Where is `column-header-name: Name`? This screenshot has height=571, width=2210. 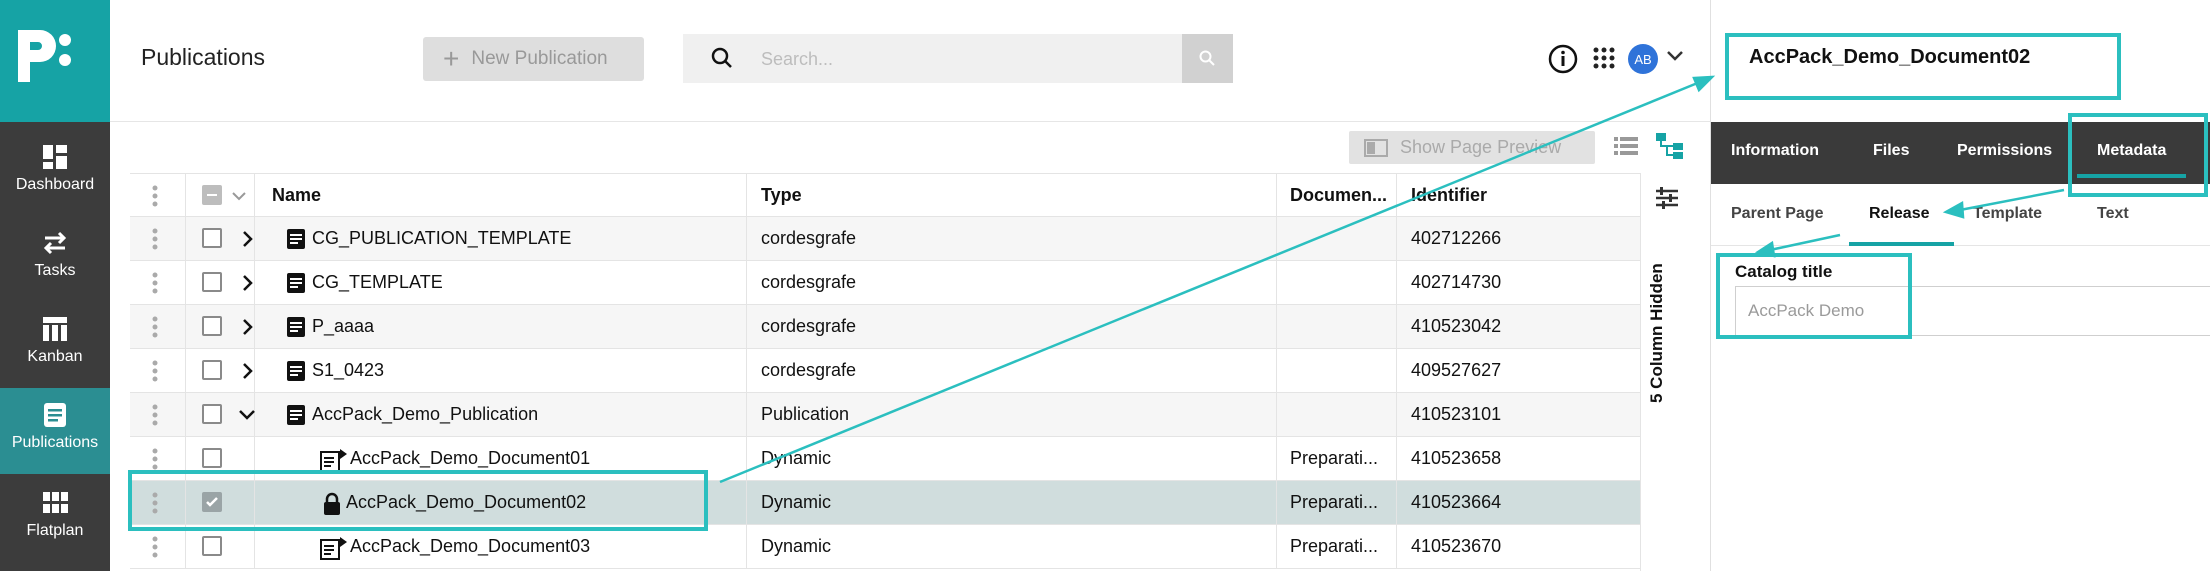
column-header-name: Name is located at coordinates (296, 195).